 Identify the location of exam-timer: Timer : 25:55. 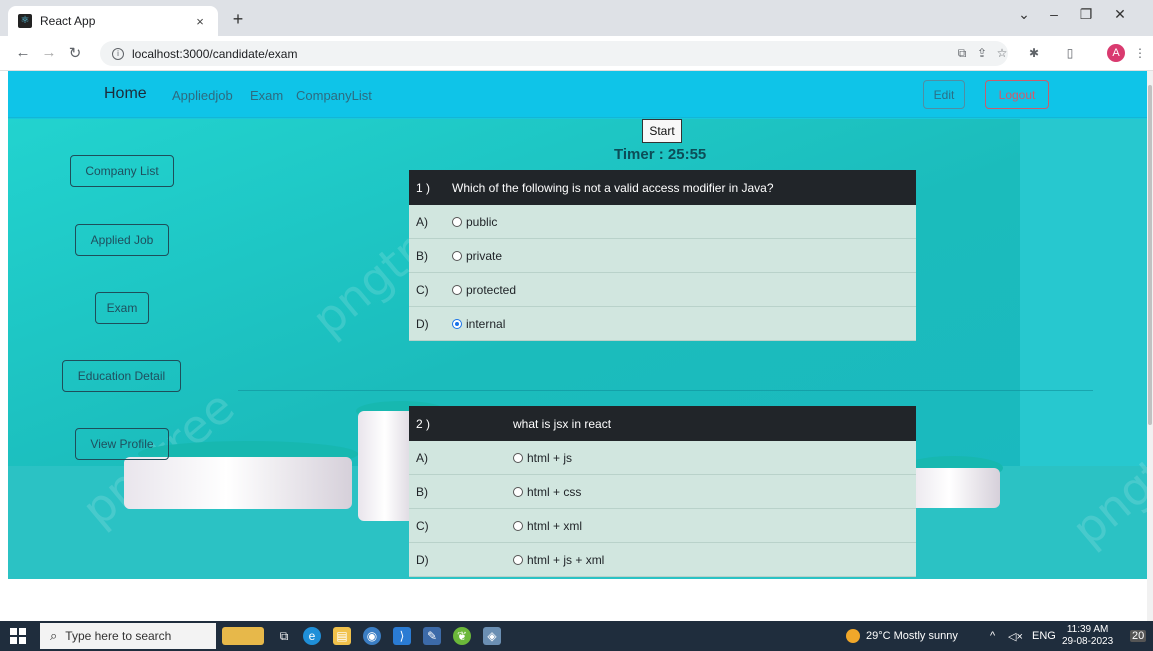
(660, 154).